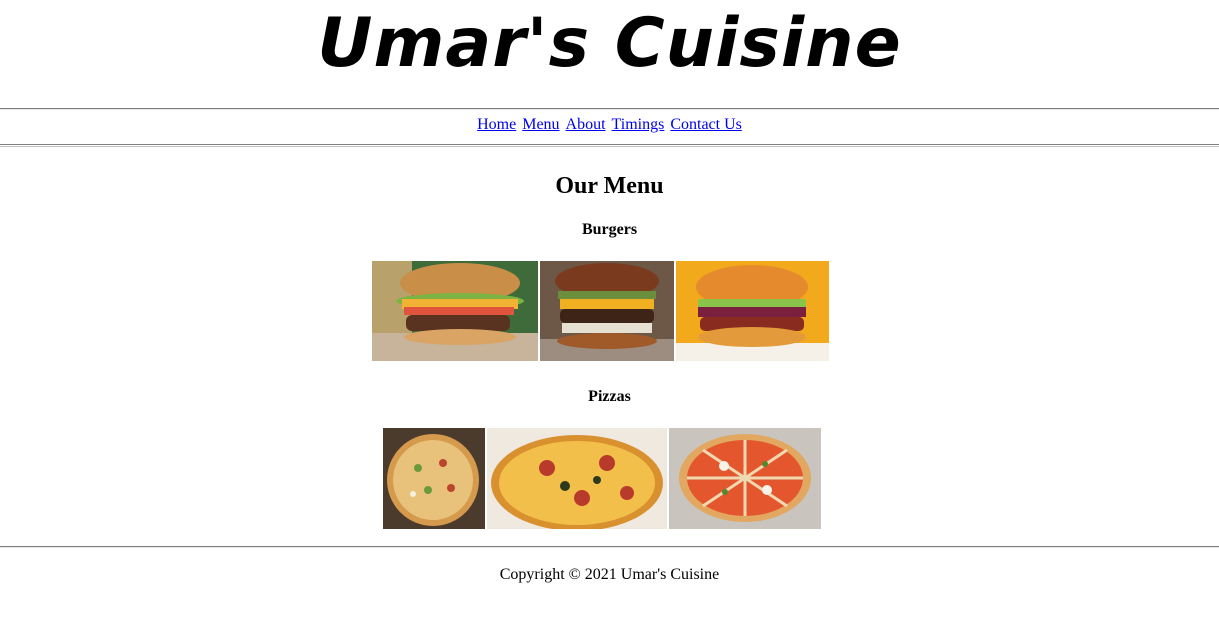 The width and height of the screenshot is (1219, 617). Describe the element at coordinates (706, 124) in the screenshot. I see `nav-link-contact-us: Contact Us` at that location.